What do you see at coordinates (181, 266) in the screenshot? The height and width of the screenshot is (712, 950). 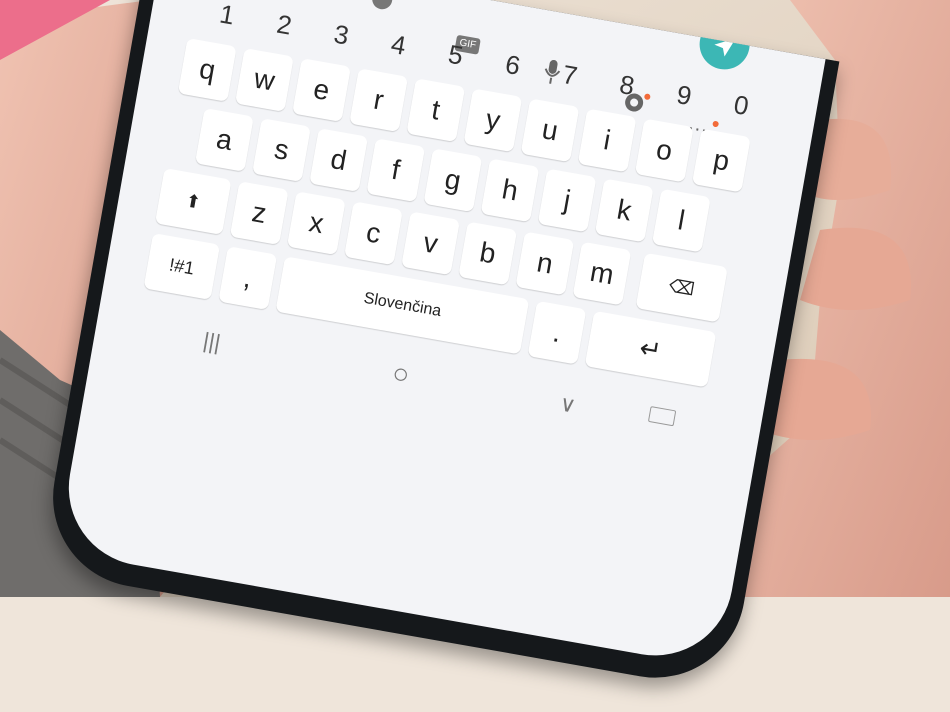 I see `symbols-key: !#1` at bounding box center [181, 266].